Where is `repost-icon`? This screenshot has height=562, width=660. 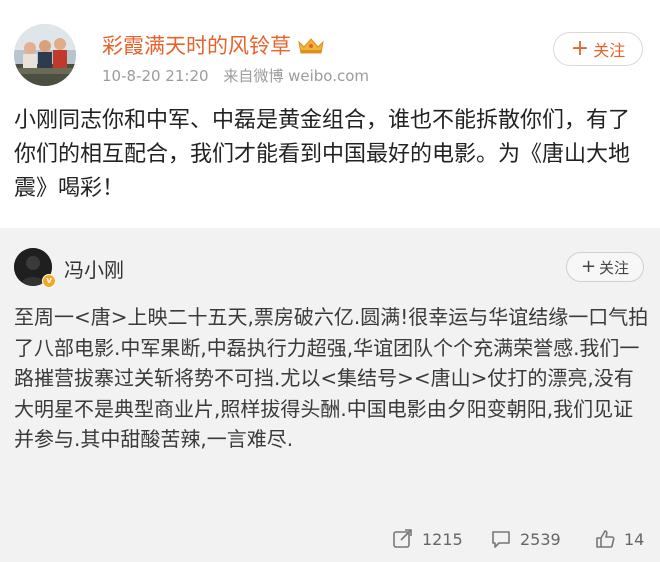 repost-icon is located at coordinates (402, 538).